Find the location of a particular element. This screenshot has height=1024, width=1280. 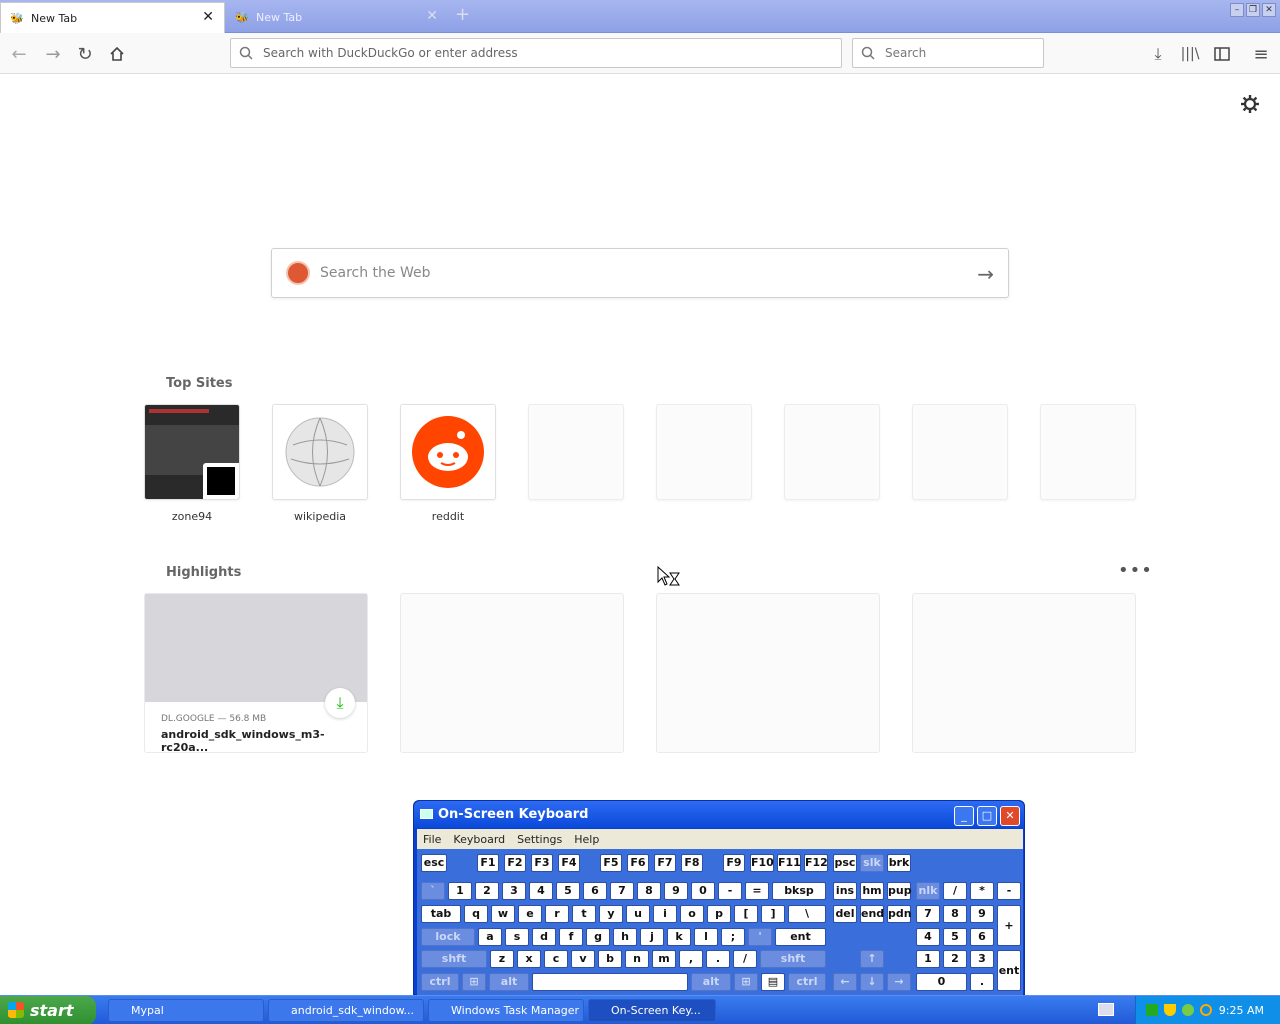

tab-new-tab: 🐝 New Tab ✕ is located at coordinates (337, 17).